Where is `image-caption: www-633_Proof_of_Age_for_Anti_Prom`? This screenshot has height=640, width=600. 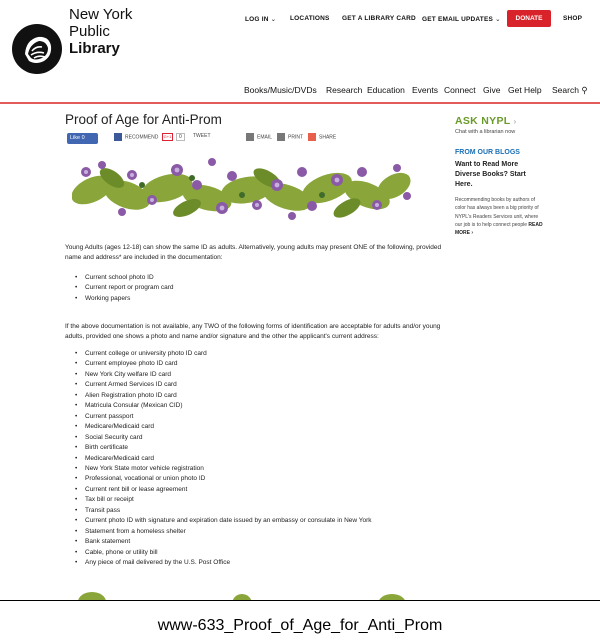 image-caption: www-633_Proof_of_Age_for_Anti_Prom is located at coordinates (300, 625).